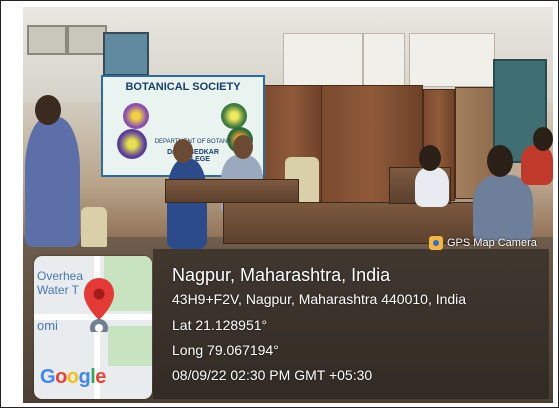 This screenshot has width=559, height=408. I want to click on gps-map-camera-badge: GPS Map Camera, so click(483, 243).